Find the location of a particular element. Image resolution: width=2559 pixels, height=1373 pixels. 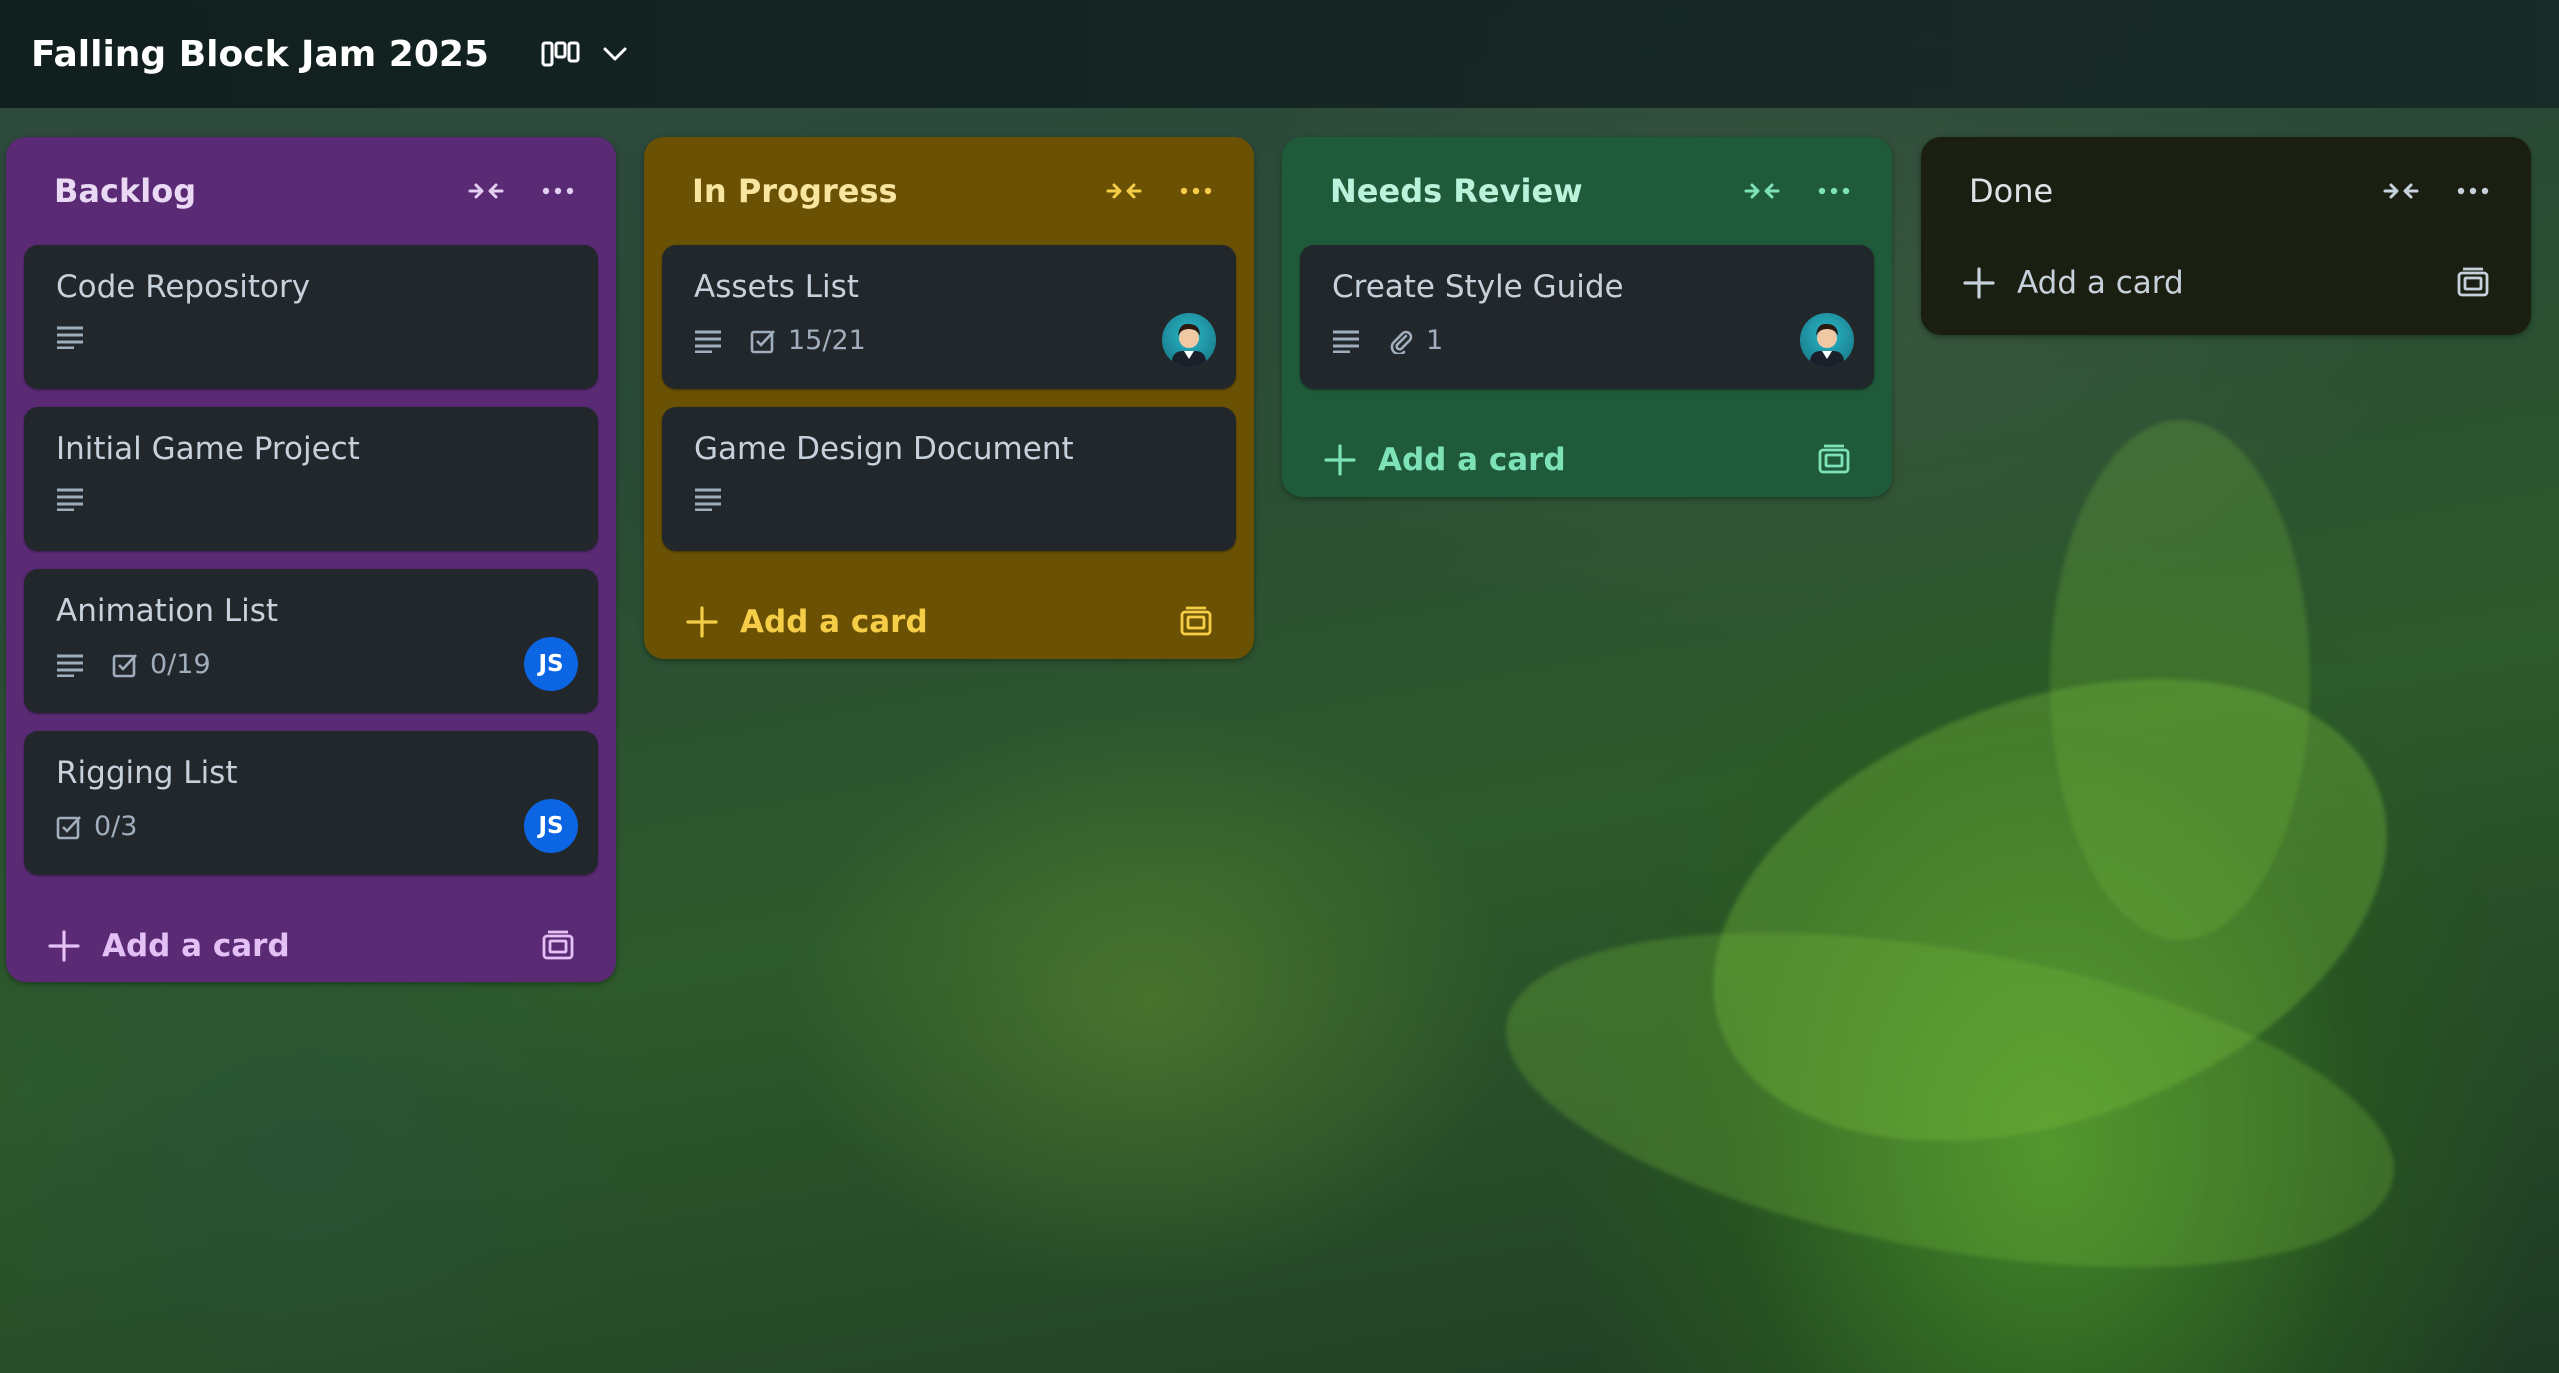

board-title: Falling Block Jam 2025 is located at coordinates (260, 54).